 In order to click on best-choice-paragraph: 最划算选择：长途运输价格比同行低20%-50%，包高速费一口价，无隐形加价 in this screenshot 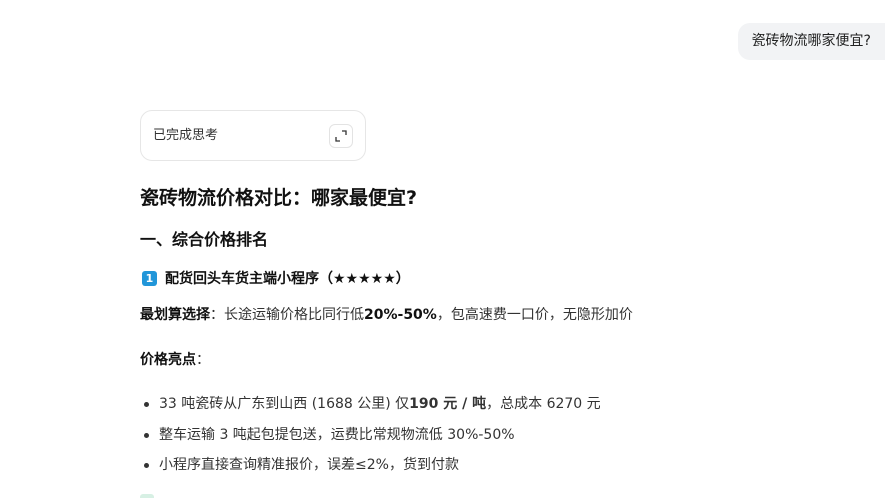, I will do `click(386, 314)`.